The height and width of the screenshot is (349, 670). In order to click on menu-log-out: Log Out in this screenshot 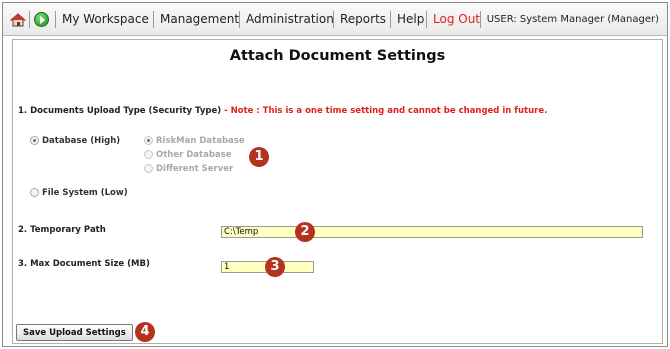, I will do `click(456, 19)`.